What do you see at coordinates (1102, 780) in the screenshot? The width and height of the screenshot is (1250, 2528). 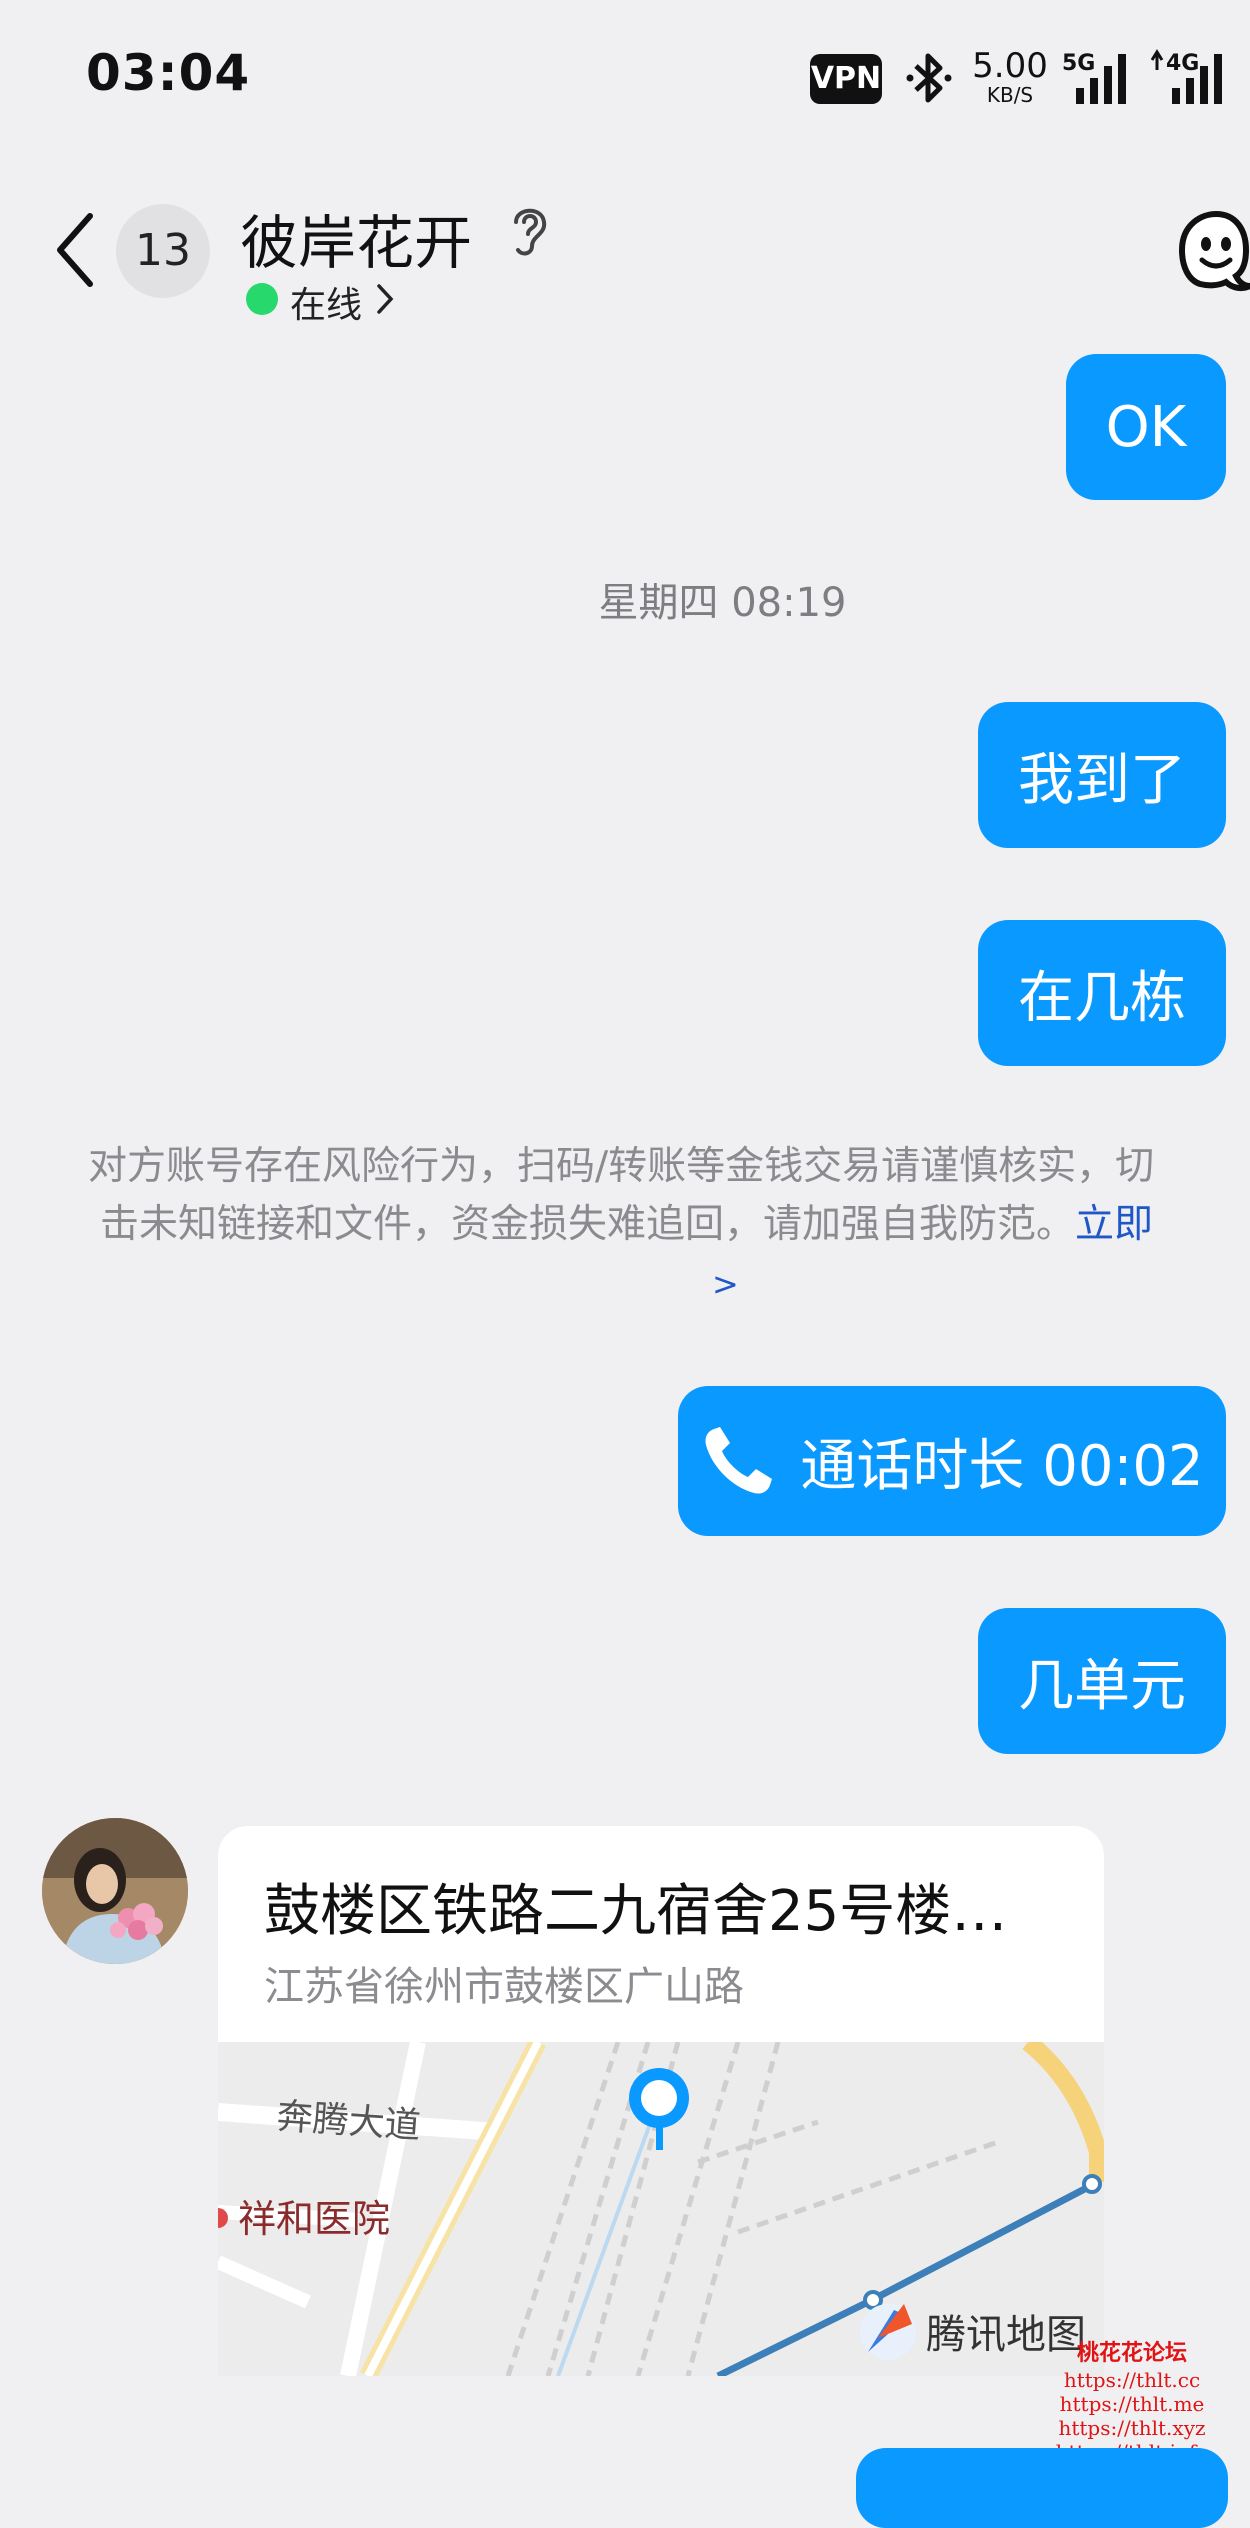 I see `message-text: 我到了` at bounding box center [1102, 780].